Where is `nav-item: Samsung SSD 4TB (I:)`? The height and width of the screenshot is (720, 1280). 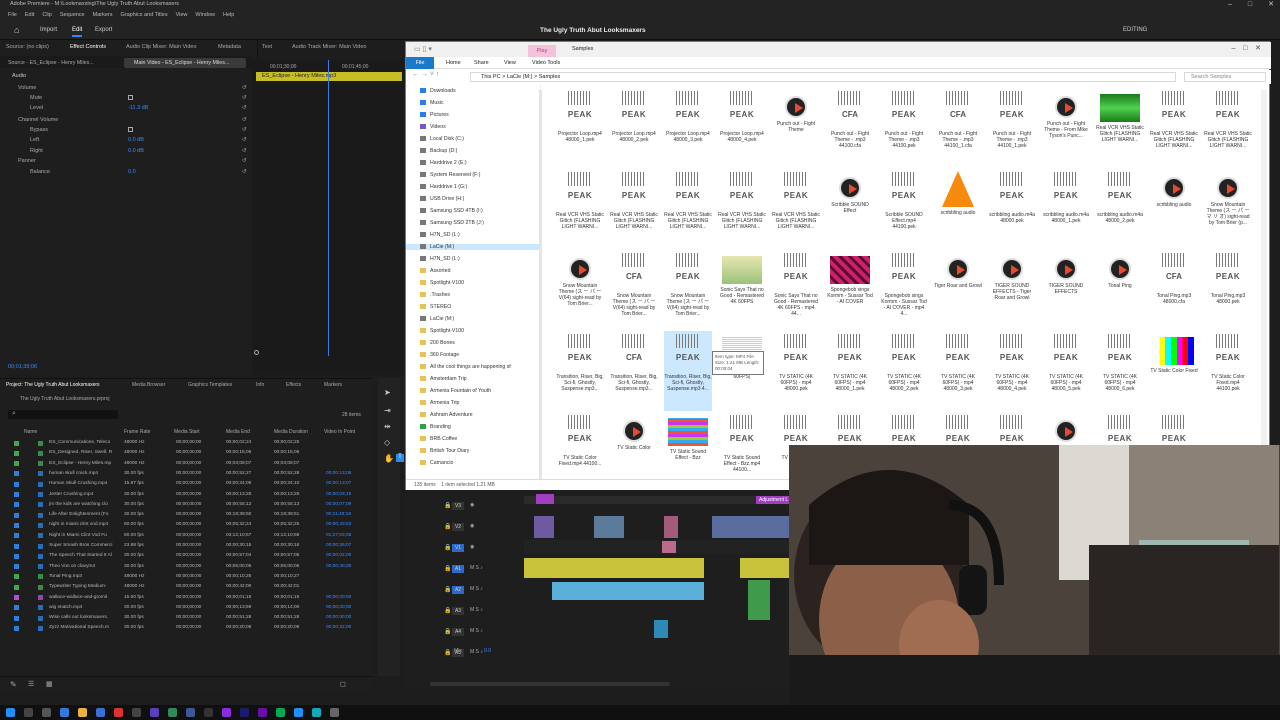 nav-item: Samsung SSD 4TB (I:) is located at coordinates (451, 211).